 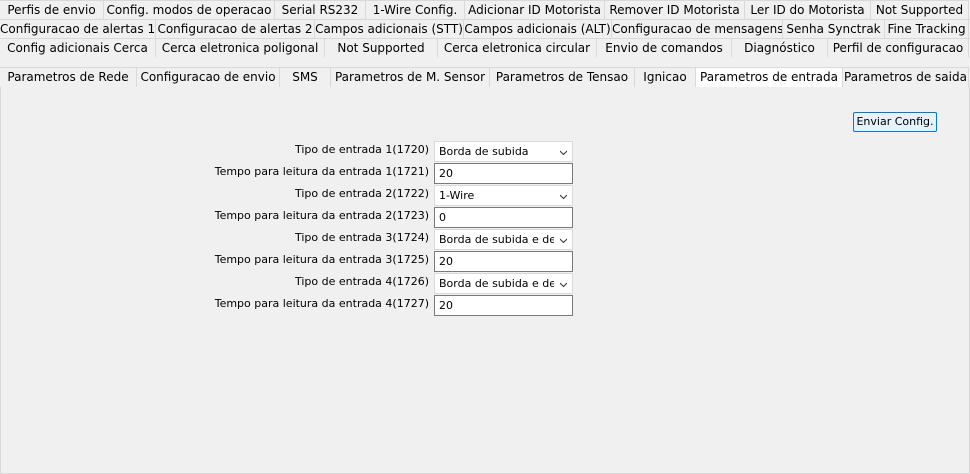 What do you see at coordinates (664, 47) in the screenshot?
I see `tab-envio-de-comandos: Envio de comandos` at bounding box center [664, 47].